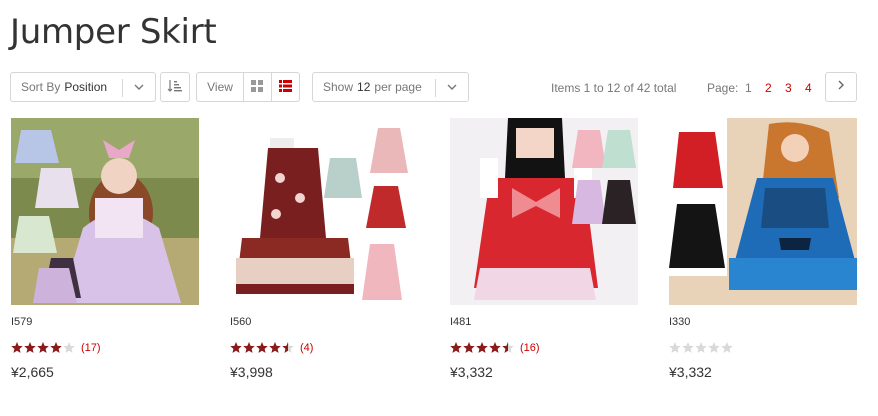 This screenshot has height=416, width=878. What do you see at coordinates (788, 88) in the screenshot?
I see `page-3-link: 3` at bounding box center [788, 88].